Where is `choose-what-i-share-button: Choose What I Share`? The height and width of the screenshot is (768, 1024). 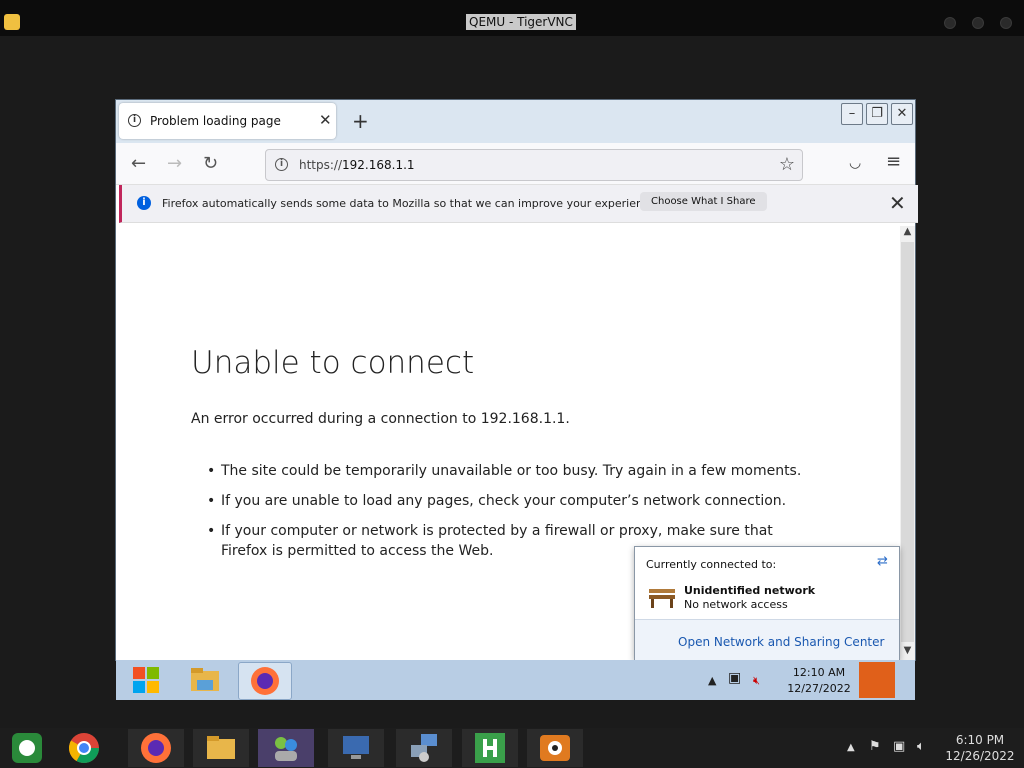
choose-what-i-share-button: Choose What I Share is located at coordinates (703, 201).